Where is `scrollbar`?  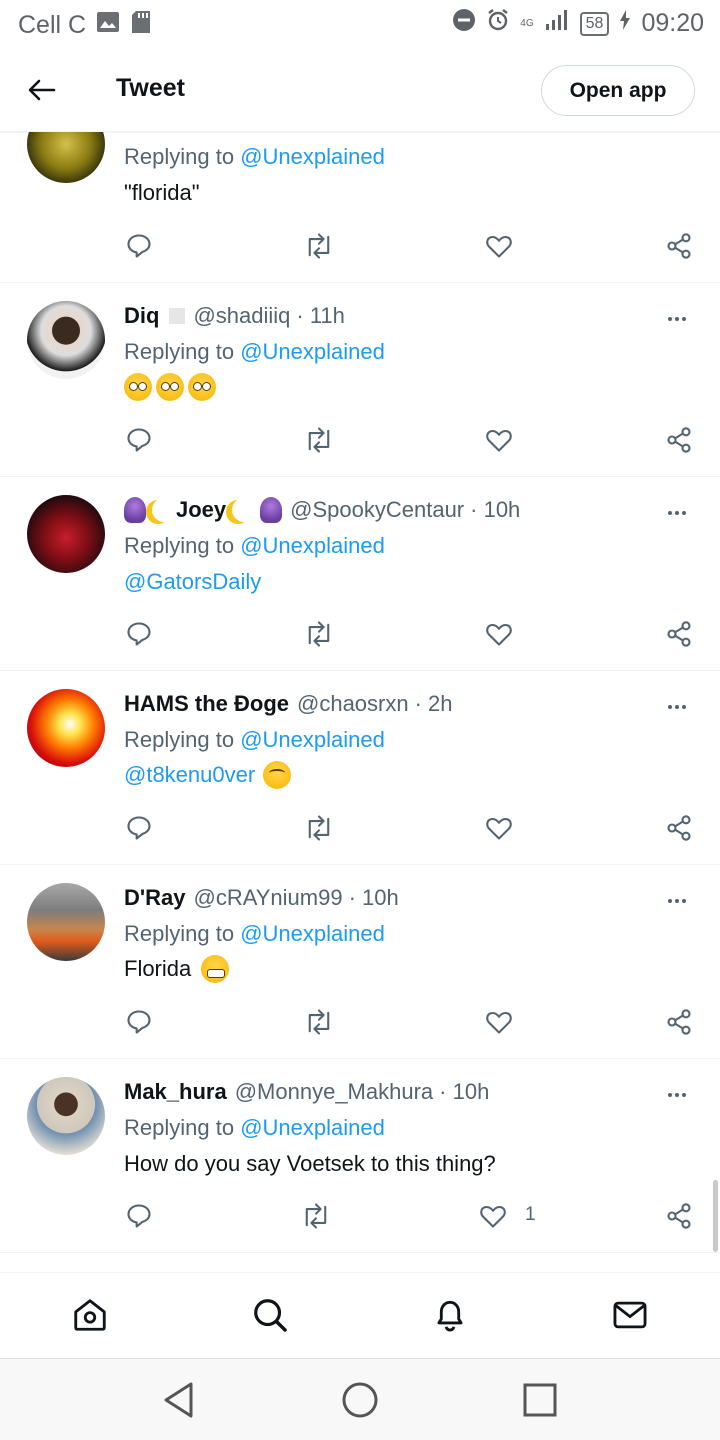
scrollbar is located at coordinates (715, 1216).